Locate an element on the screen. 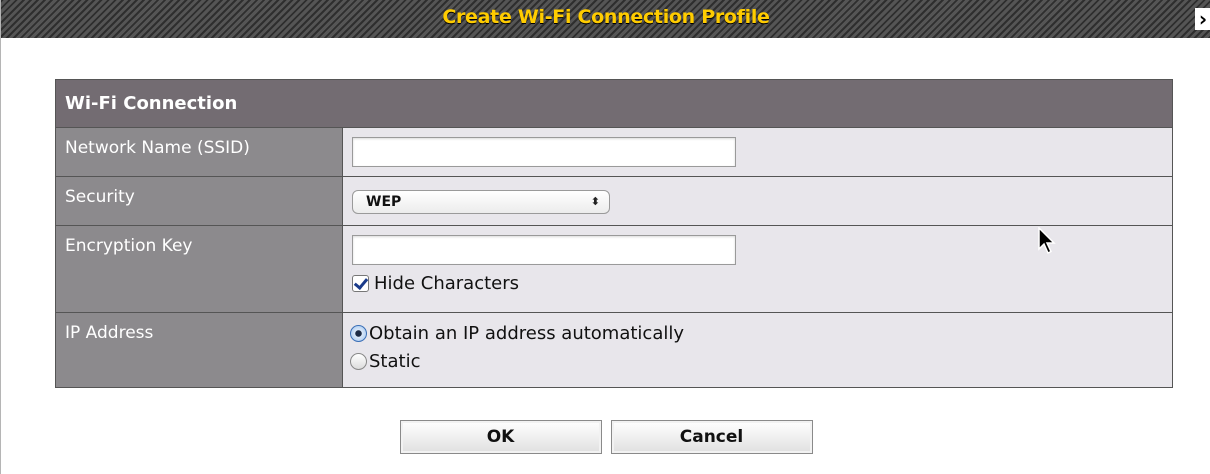  encryption-key-input is located at coordinates (544, 250).